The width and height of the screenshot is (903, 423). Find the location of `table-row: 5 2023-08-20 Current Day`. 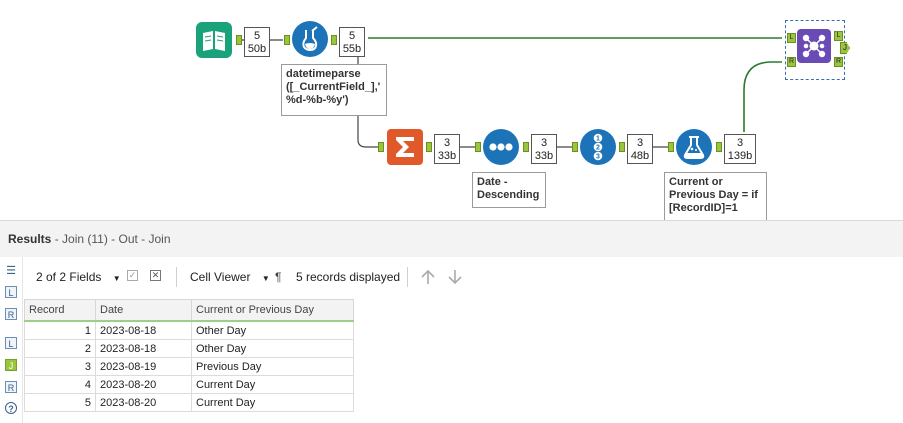

table-row: 5 2023-08-20 Current Day is located at coordinates (189, 402).